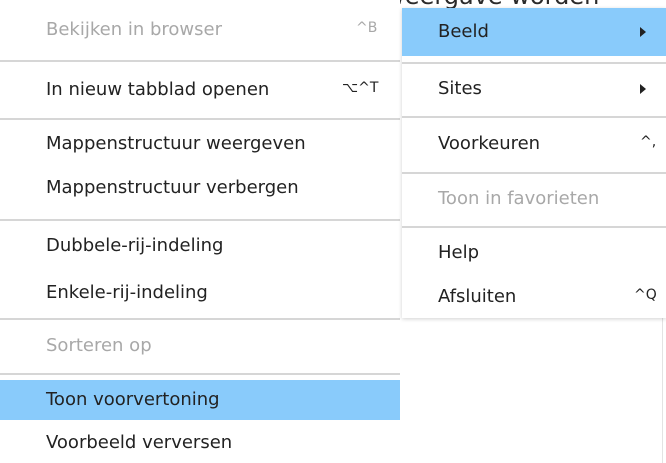 This screenshot has height=463, width=666. What do you see at coordinates (648, 142) in the screenshot?
I see `menu-item-shortcut: ^,` at bounding box center [648, 142].